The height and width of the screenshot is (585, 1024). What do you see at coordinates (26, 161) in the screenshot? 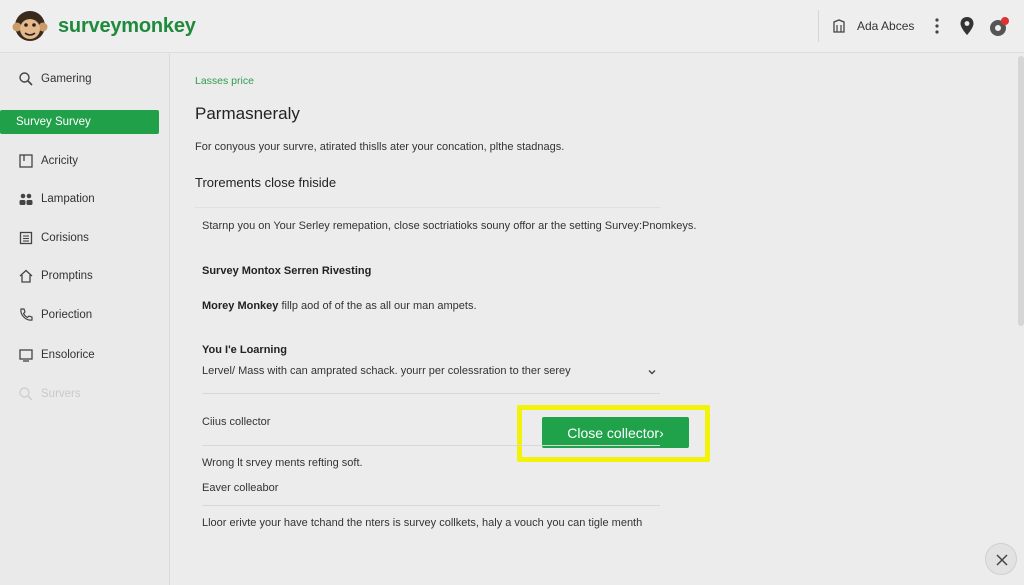
I see `activity-icon` at bounding box center [26, 161].